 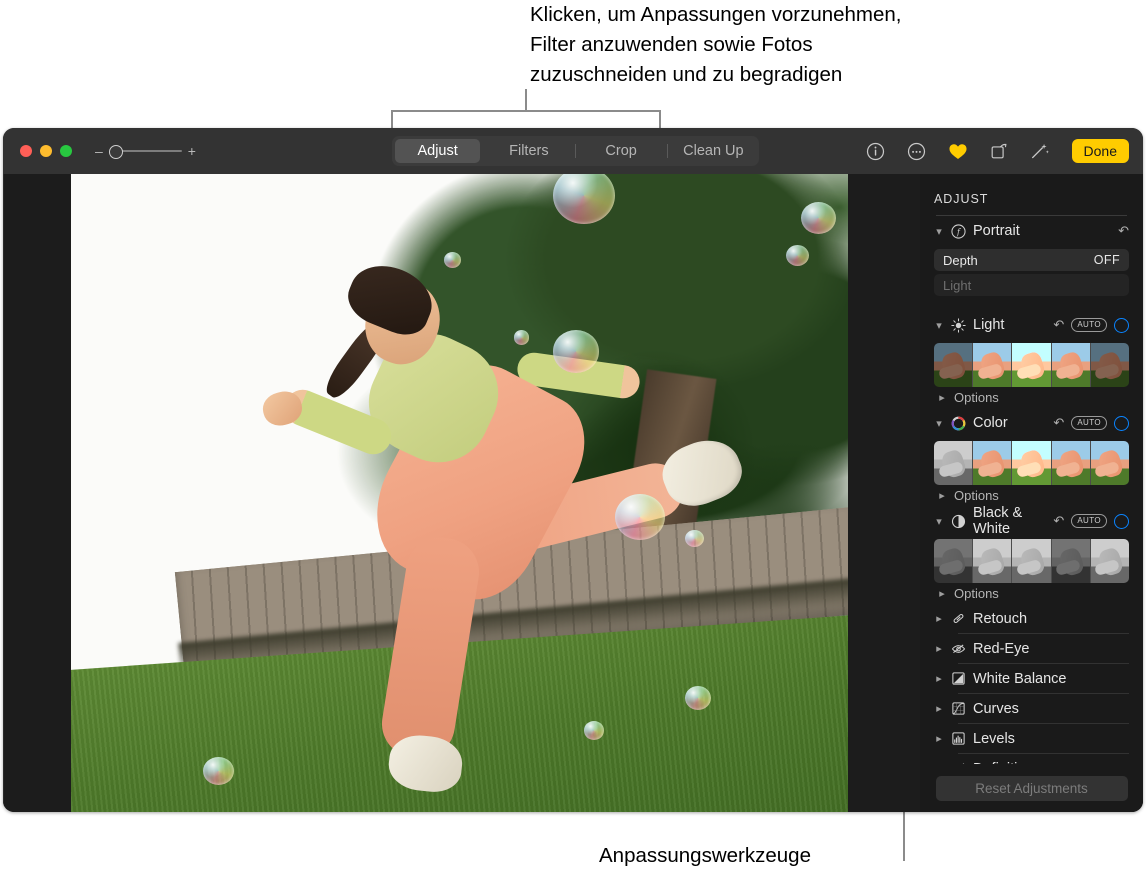 I want to click on sidebar-item-definition: ▸ Definition, so click(x=1031, y=759).